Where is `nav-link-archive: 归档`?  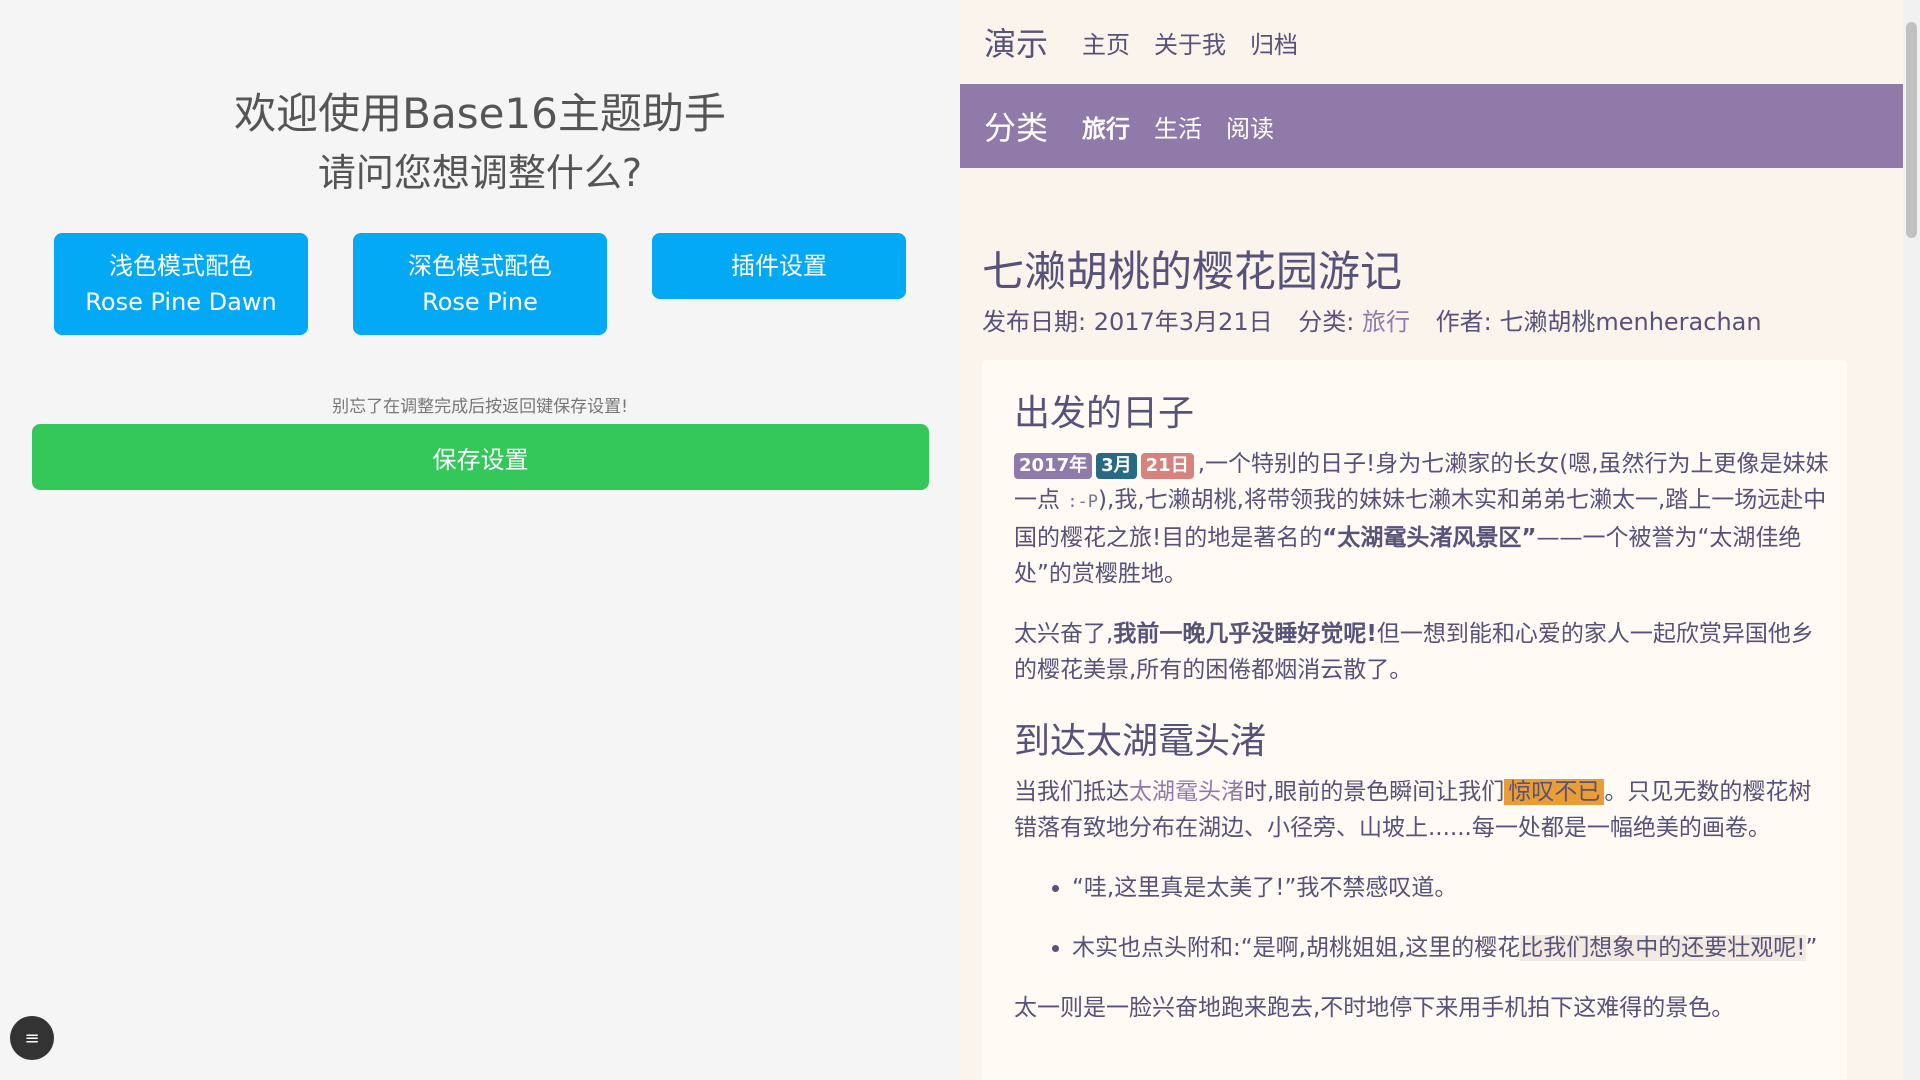
nav-link-archive: 归档 is located at coordinates (1274, 42).